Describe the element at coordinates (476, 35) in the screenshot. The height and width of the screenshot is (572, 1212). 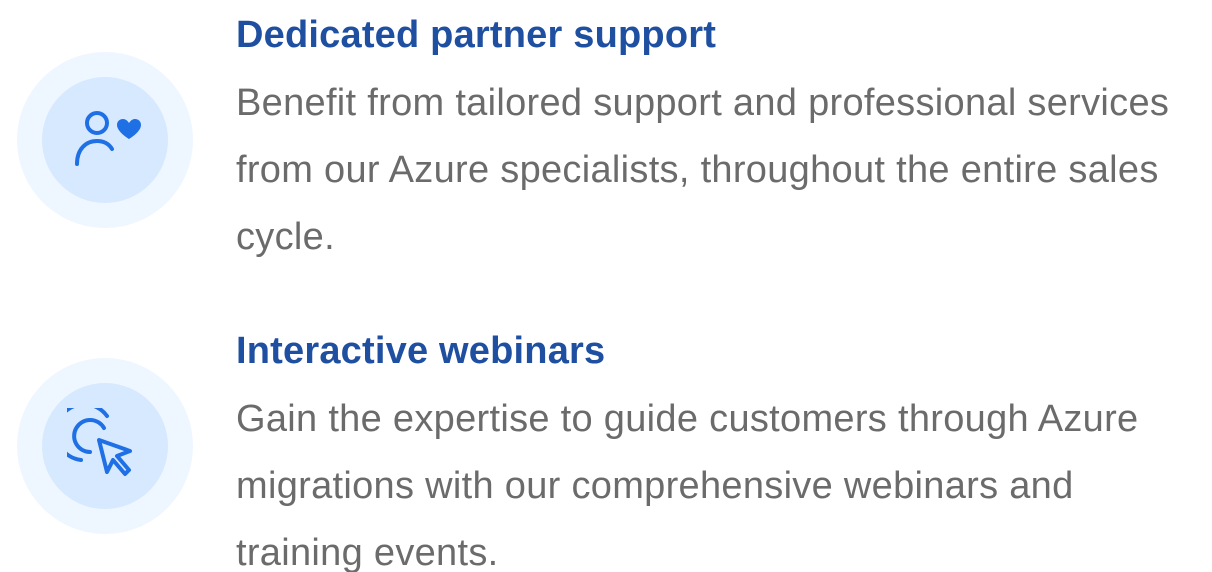
I see `feature-title: Dedicated partner support` at that location.